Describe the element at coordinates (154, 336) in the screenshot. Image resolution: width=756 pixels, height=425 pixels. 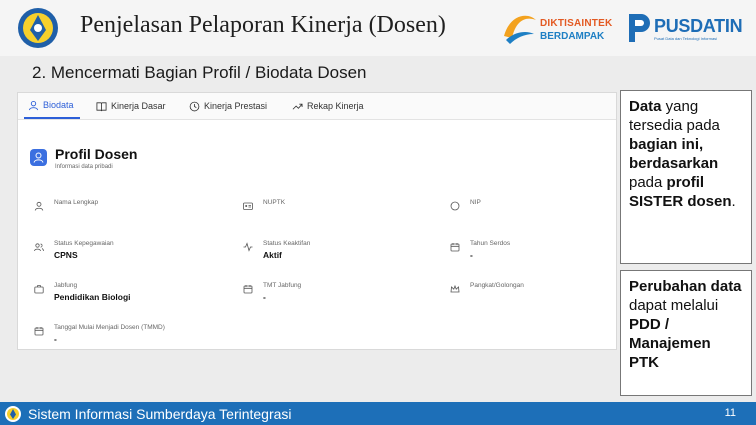
I see `field-tmmd: Tanggal Mulai Menjadi Dosen (TMMD) -` at that location.